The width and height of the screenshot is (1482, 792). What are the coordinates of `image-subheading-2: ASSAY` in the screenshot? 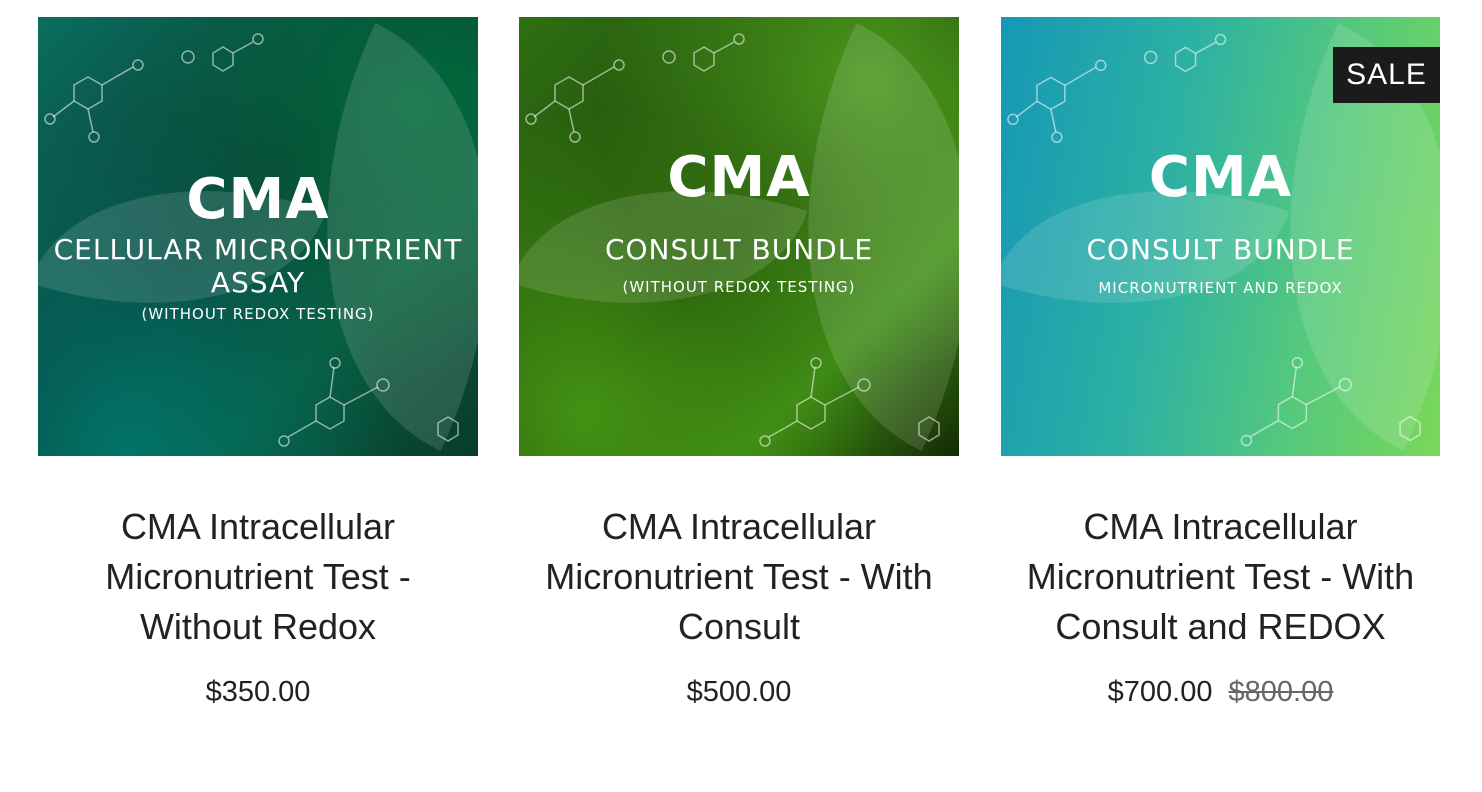 It's located at (258, 282).